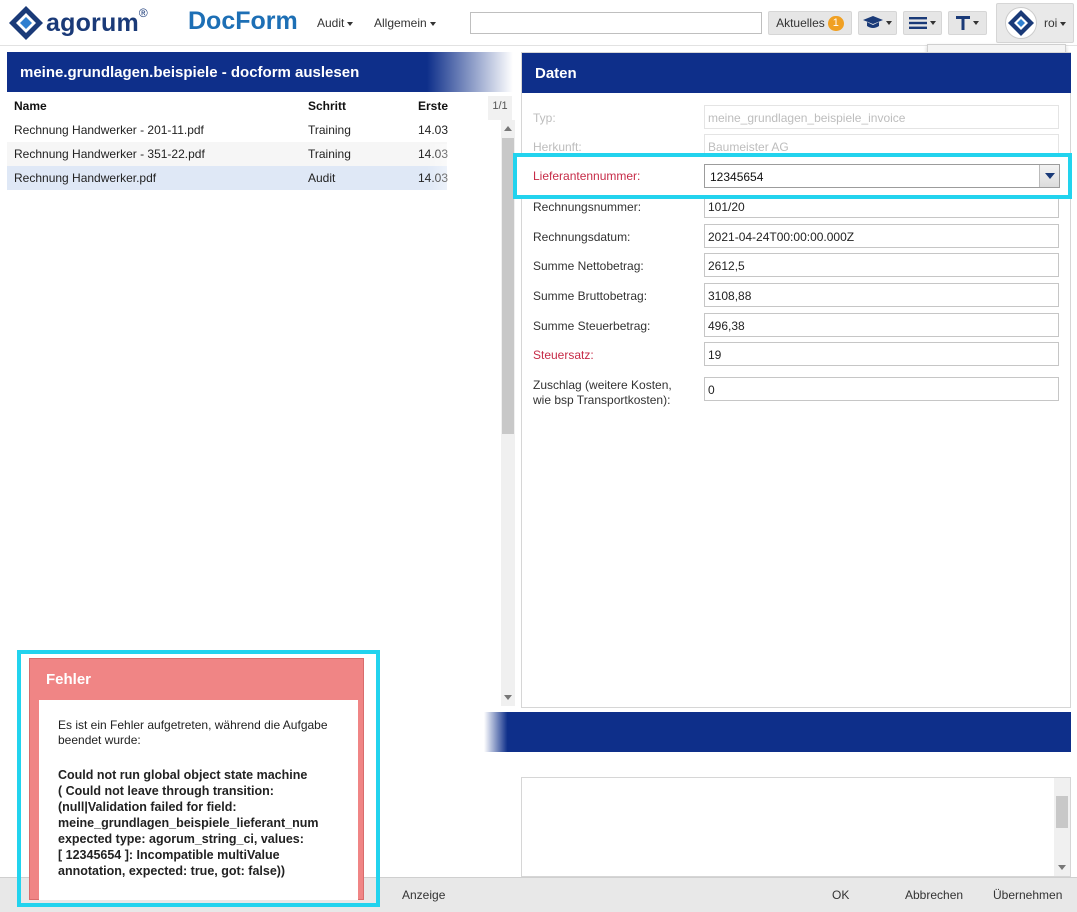 The image size is (1077, 912). I want to click on menu-allgemein-label: Allgemein, so click(400, 23).